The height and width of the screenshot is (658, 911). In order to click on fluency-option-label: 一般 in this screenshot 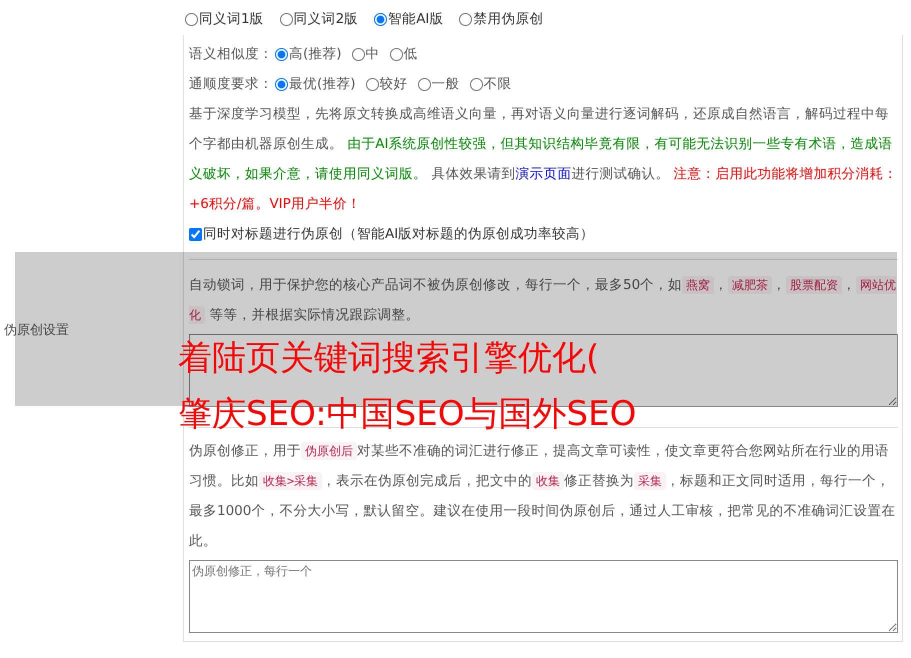, I will do `click(446, 84)`.